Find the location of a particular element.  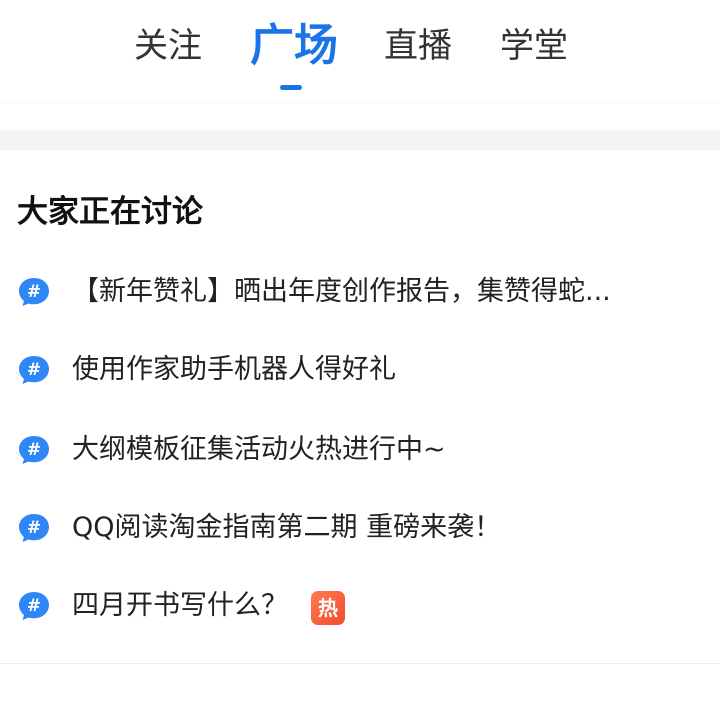

discussion-item-text: 四月开书写什么？ is located at coordinates (180, 605).